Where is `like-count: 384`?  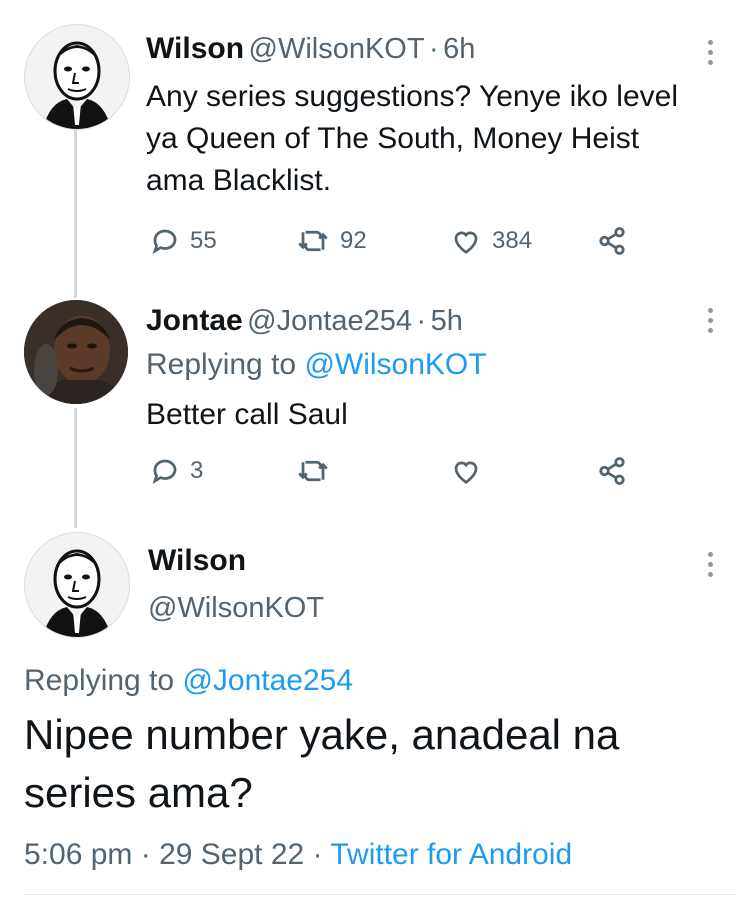 like-count: 384 is located at coordinates (512, 240).